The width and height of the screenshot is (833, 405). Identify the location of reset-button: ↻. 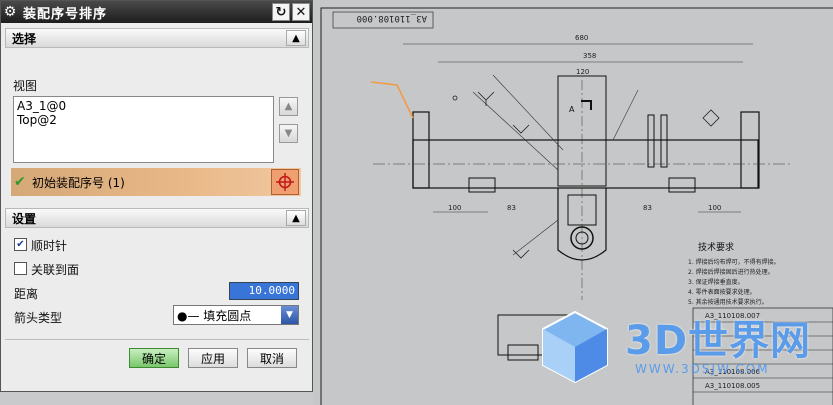
(281, 12).